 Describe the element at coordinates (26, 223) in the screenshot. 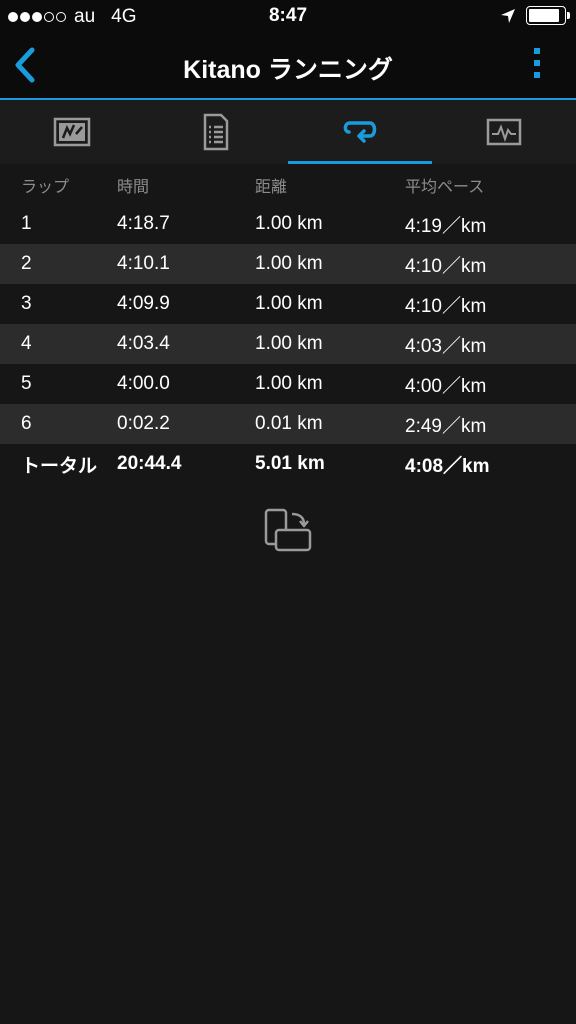

I see `lap-number: 1` at that location.